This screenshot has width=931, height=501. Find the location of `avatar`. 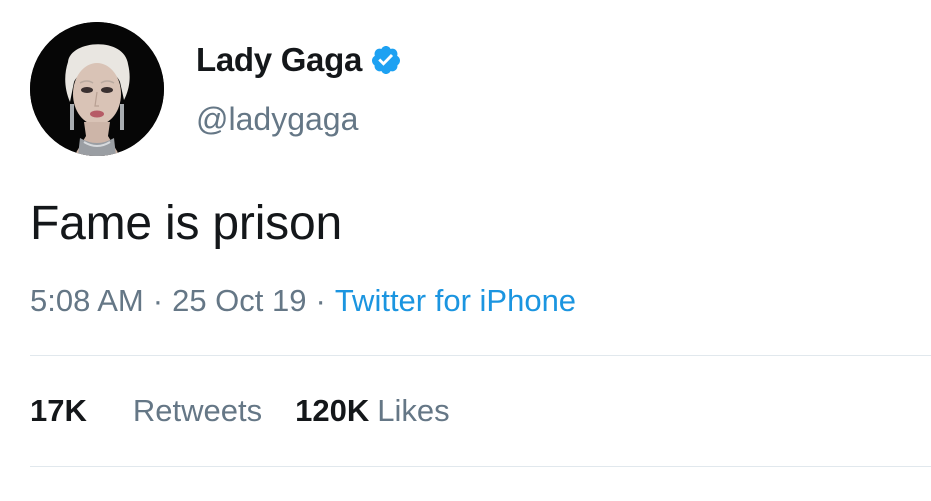

avatar is located at coordinates (97, 89).